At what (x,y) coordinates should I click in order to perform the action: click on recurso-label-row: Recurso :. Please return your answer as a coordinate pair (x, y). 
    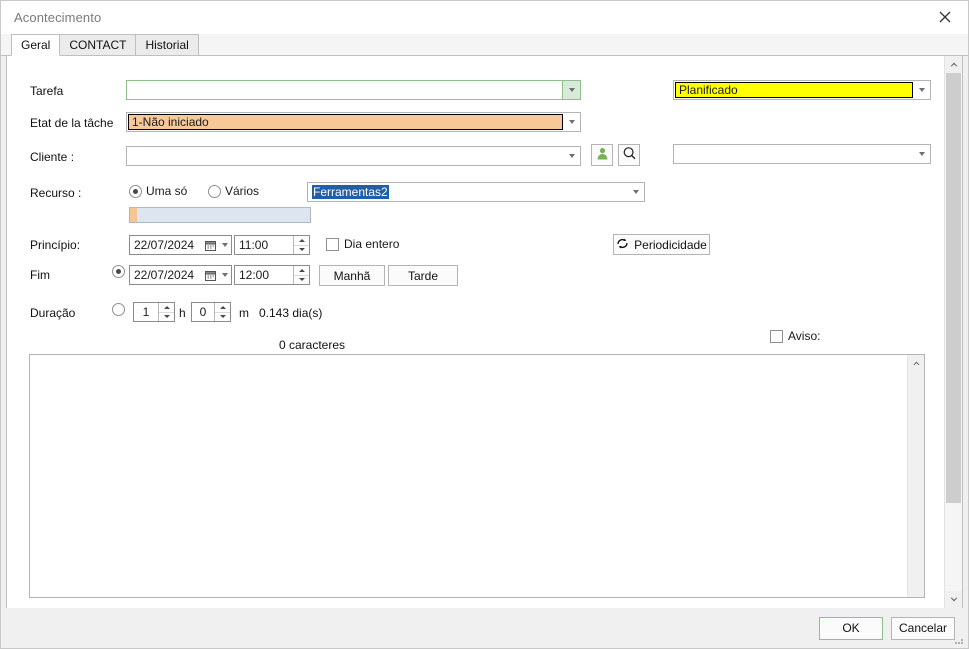
    Looking at the image, I should click on (55, 193).